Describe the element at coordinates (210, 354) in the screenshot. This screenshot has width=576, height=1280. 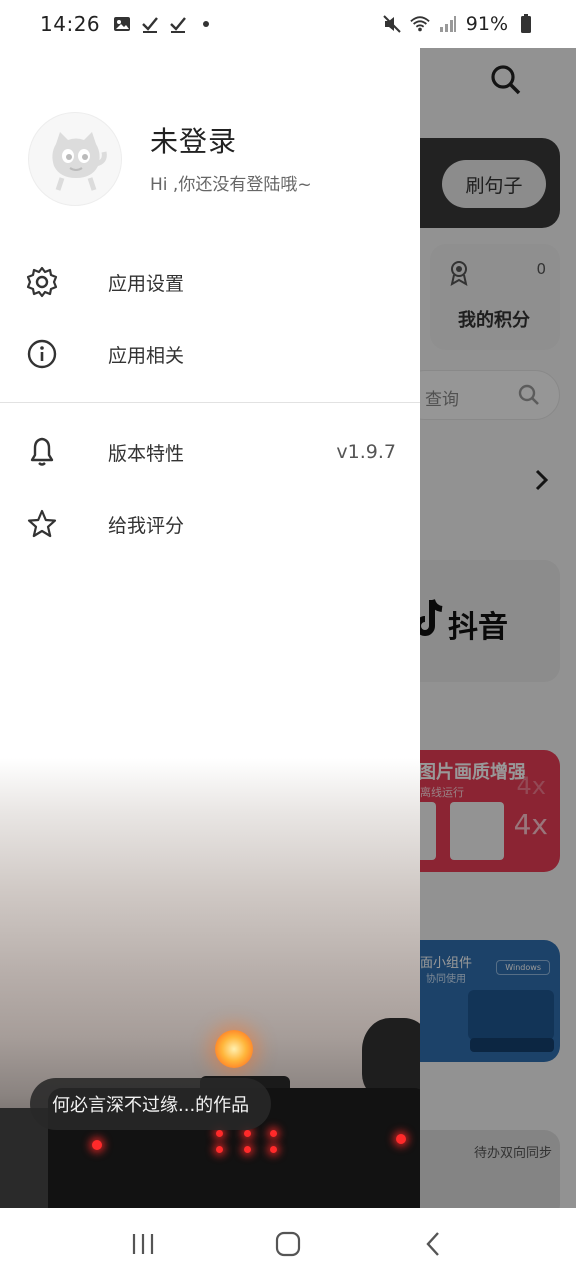
I see `menu-item-app-about: 应用相关` at that location.